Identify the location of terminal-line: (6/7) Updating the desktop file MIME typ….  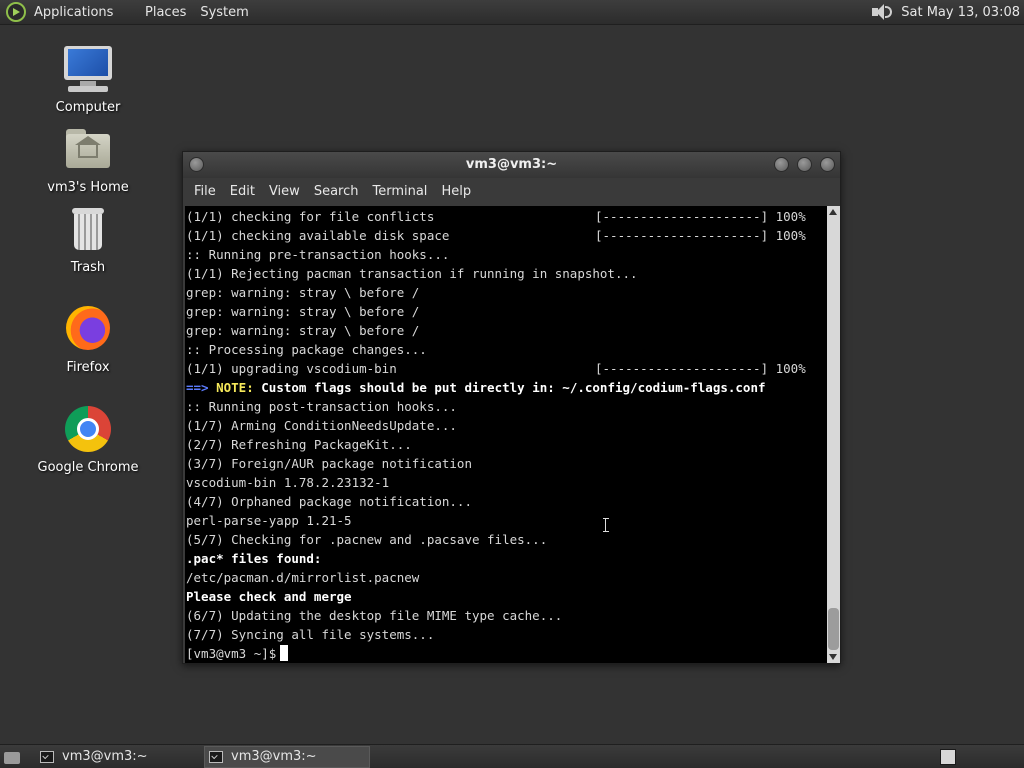
(374, 615).